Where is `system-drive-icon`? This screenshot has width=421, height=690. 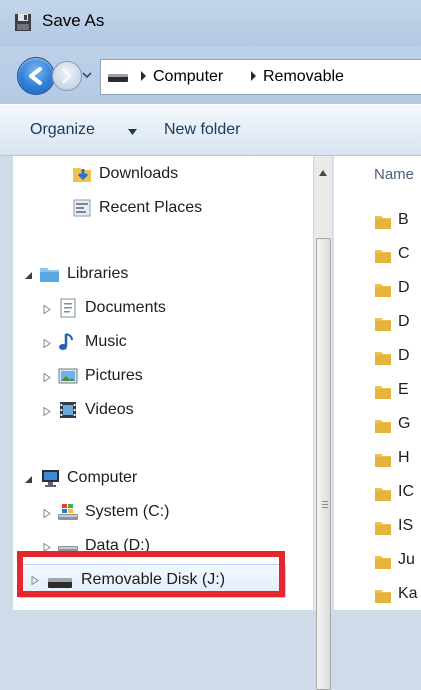
system-drive-icon is located at coordinates (68, 512).